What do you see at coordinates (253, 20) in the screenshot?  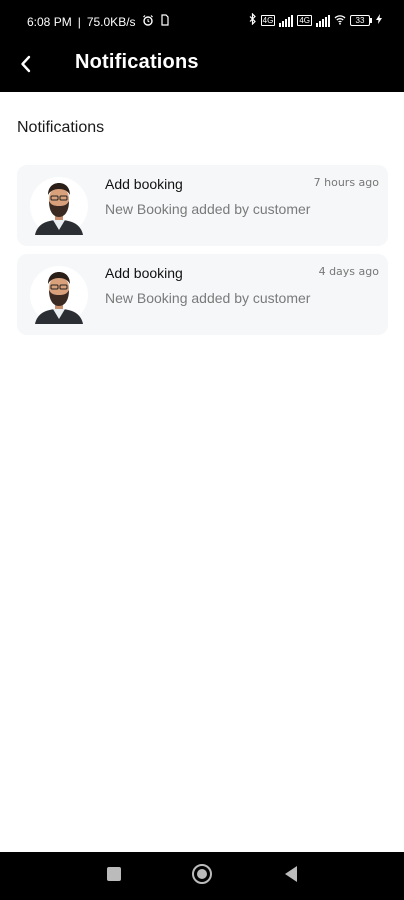 I see `bluetooth-icon` at bounding box center [253, 20].